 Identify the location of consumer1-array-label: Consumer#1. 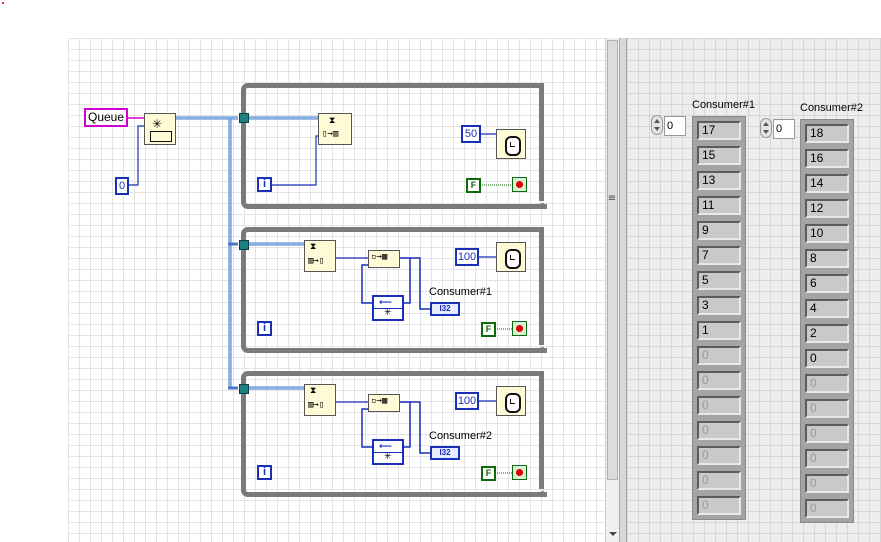
(723, 105).